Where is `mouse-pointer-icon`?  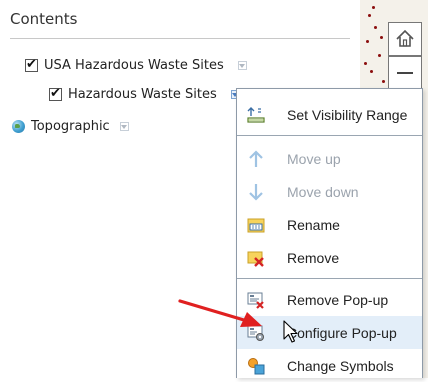
mouse-pointer-icon is located at coordinates (290, 331).